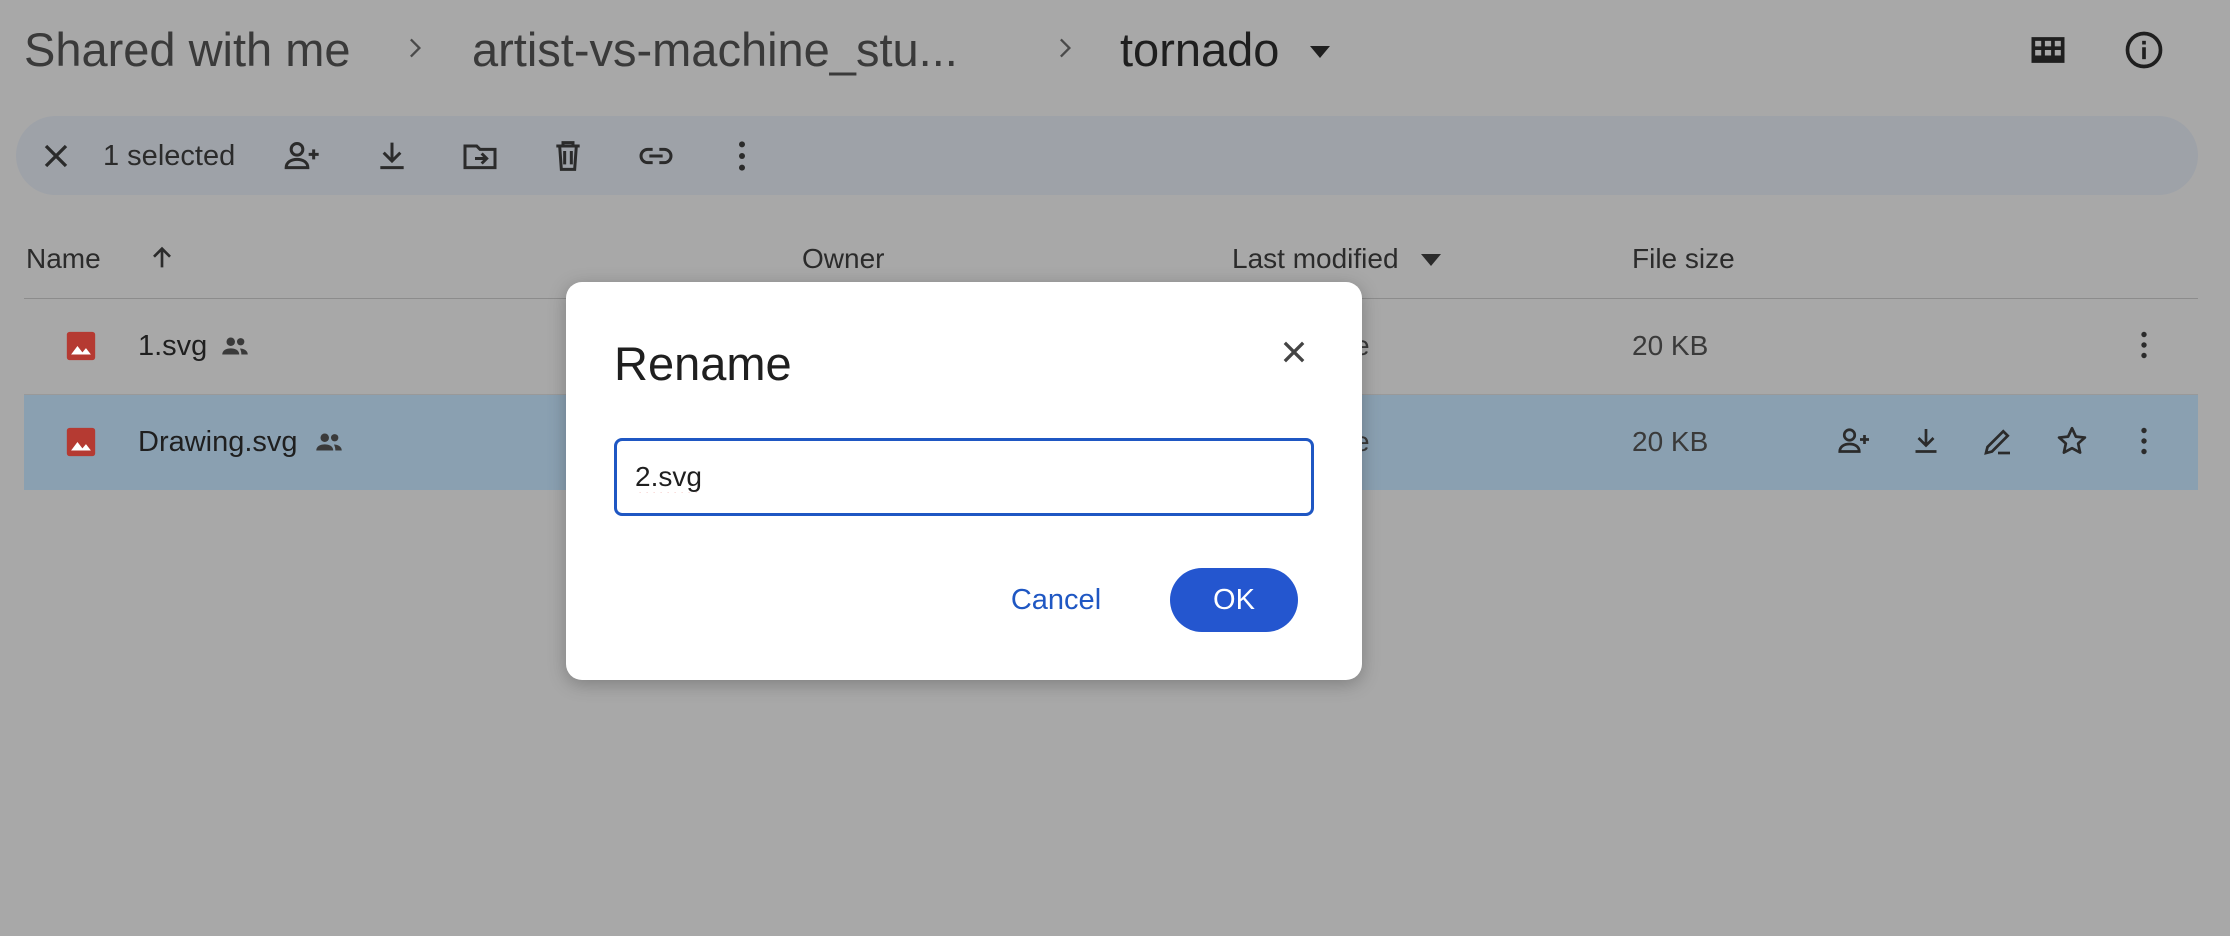 The width and height of the screenshot is (2230, 936). I want to click on folder-menu-caret-icon, so click(1320, 52).